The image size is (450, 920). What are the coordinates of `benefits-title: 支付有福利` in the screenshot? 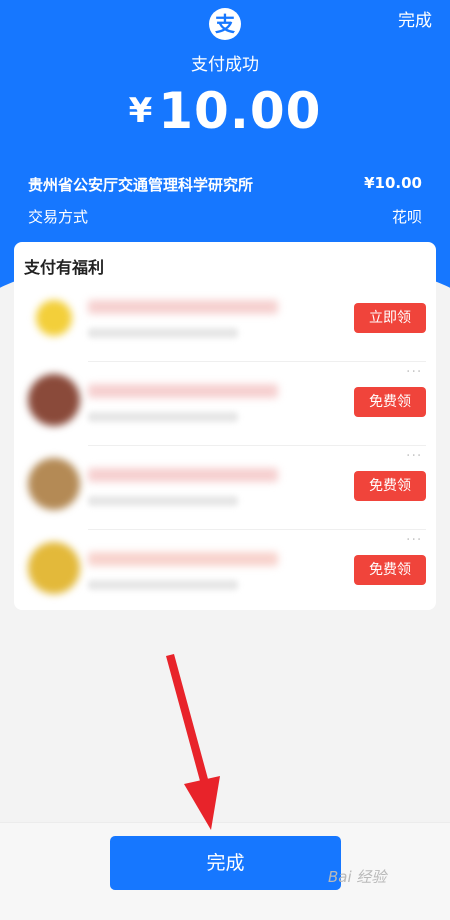 It's located at (64, 267).